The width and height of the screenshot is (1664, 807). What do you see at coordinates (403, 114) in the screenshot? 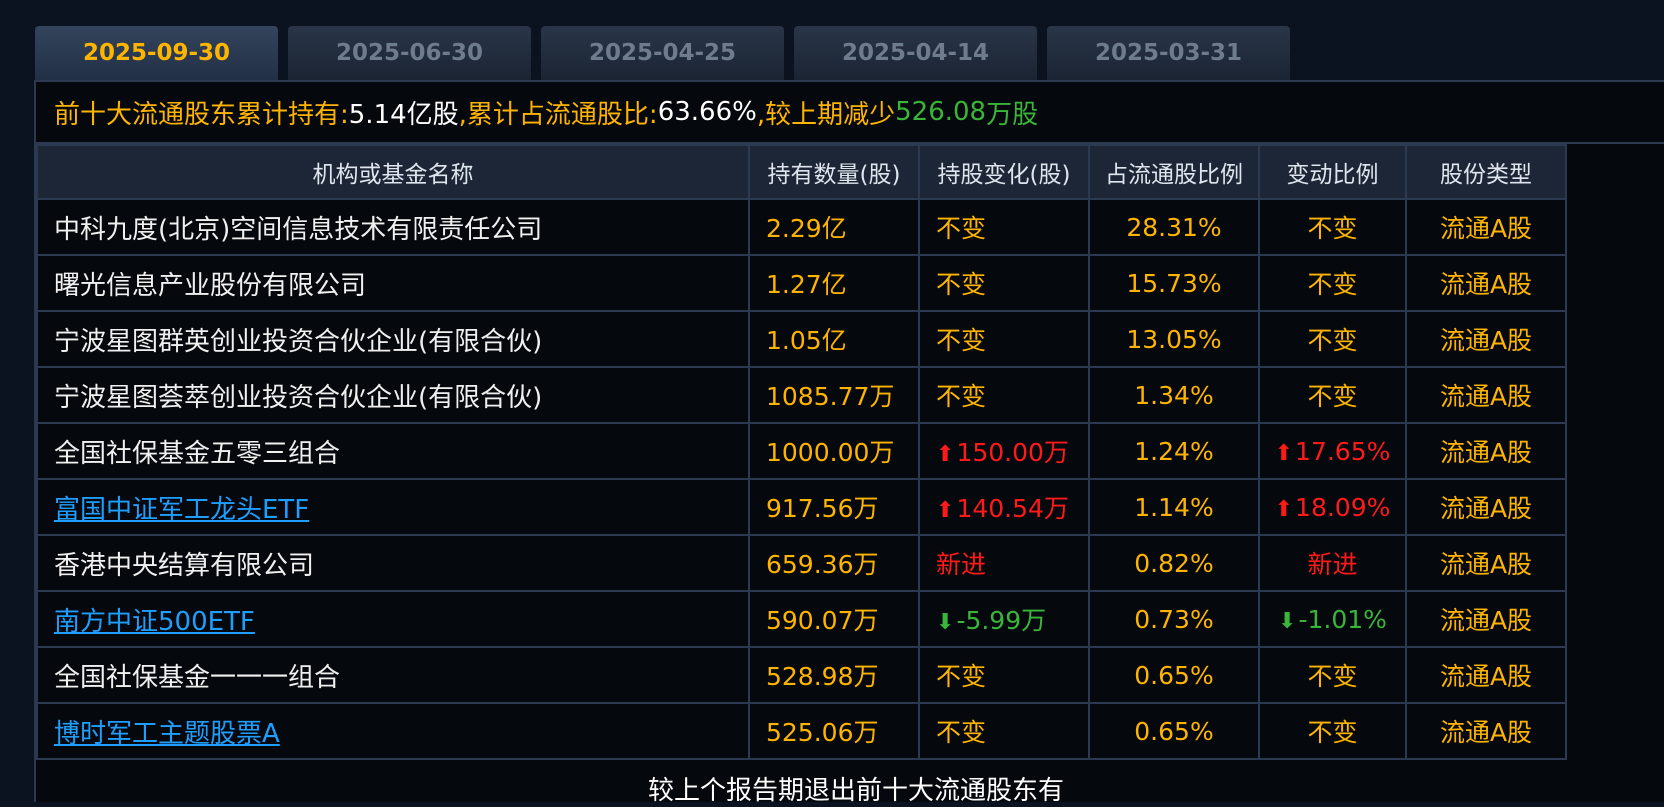
I see `summary-hold-value: 5.14亿股` at bounding box center [403, 114].